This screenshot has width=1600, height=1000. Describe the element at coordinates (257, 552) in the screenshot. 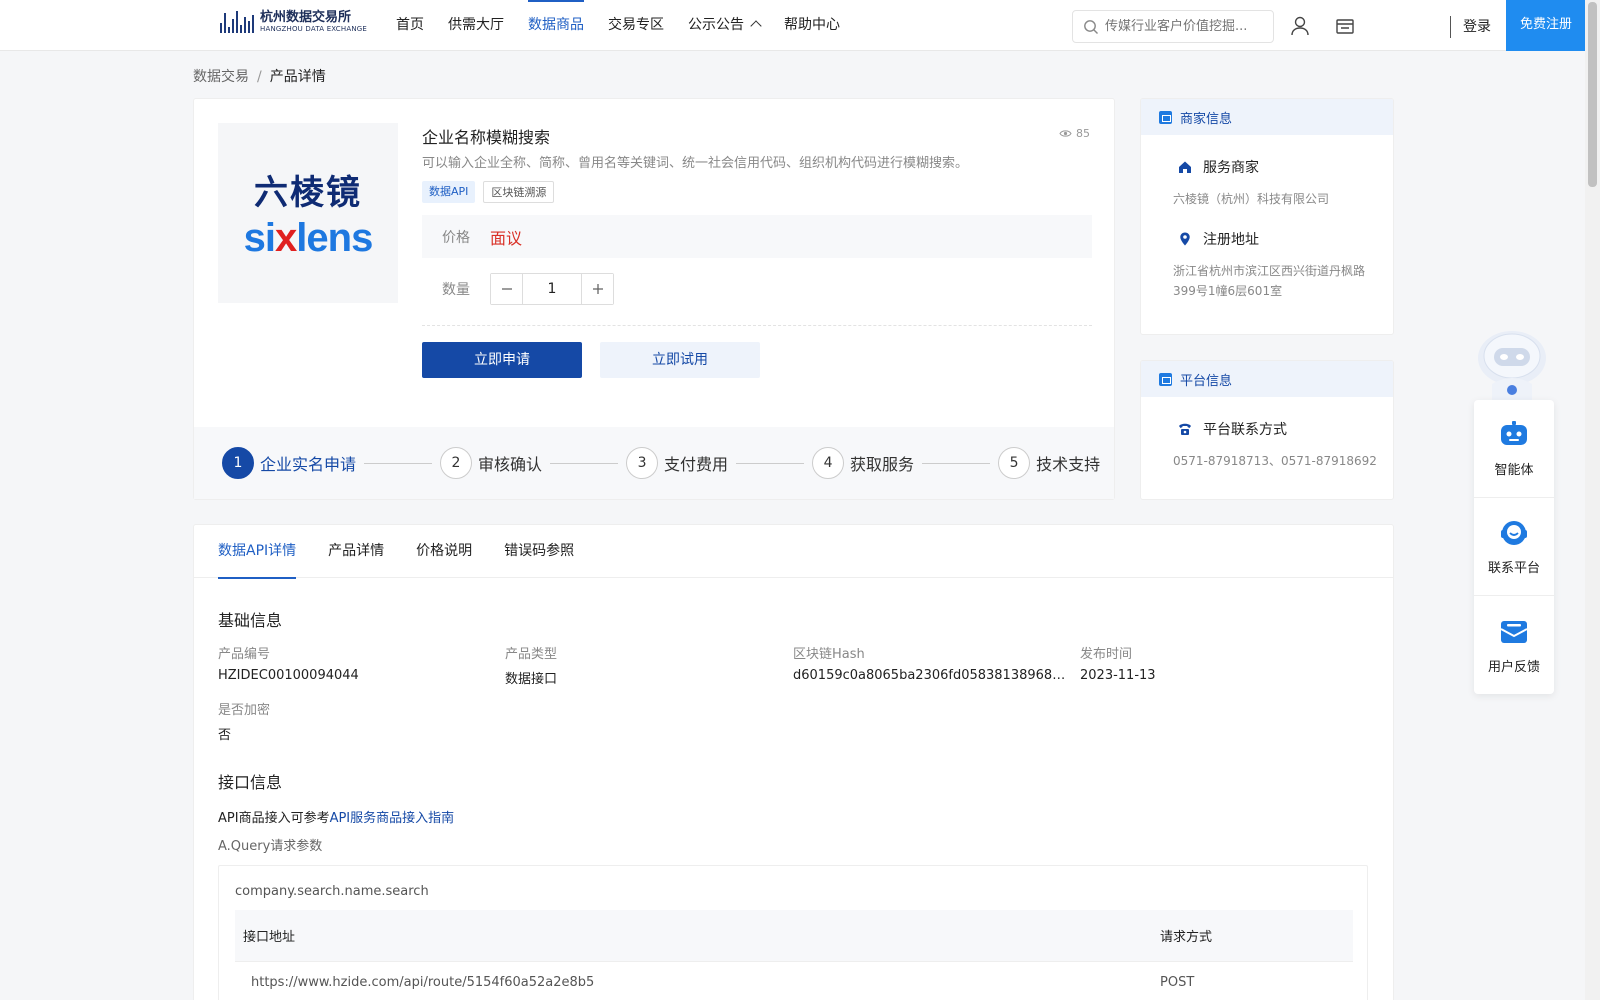

I see `tab-data-api-detail: 数据API详情` at that location.